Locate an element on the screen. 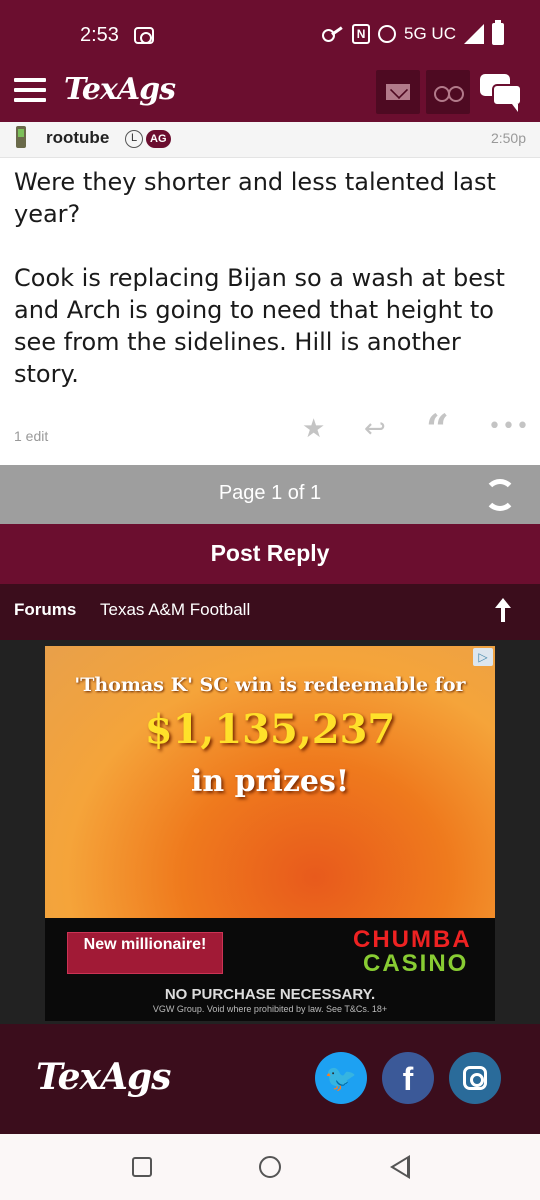 This screenshot has height=1200, width=540. binoculars-icon is located at coordinates (449, 94).